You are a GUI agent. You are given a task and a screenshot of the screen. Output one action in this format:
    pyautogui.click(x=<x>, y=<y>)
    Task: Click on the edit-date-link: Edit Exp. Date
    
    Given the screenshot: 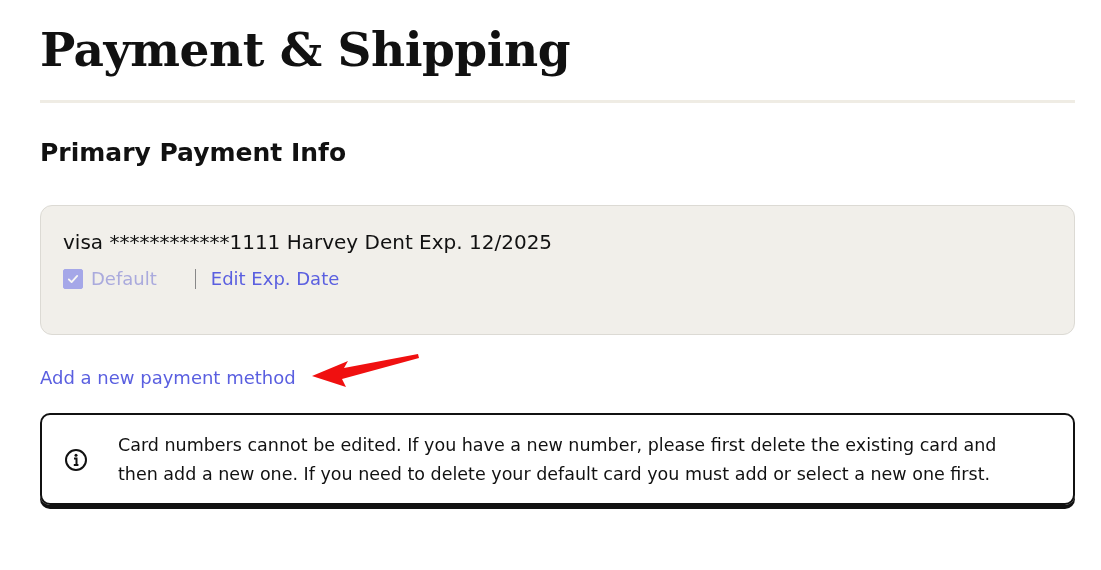 What is the action you would take?
    pyautogui.click(x=275, y=278)
    